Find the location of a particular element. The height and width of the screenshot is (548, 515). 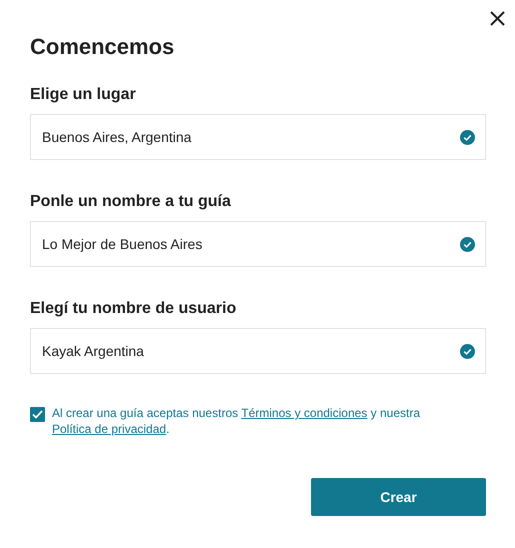

policy-link: Términos y condiciones is located at coordinates (304, 413).